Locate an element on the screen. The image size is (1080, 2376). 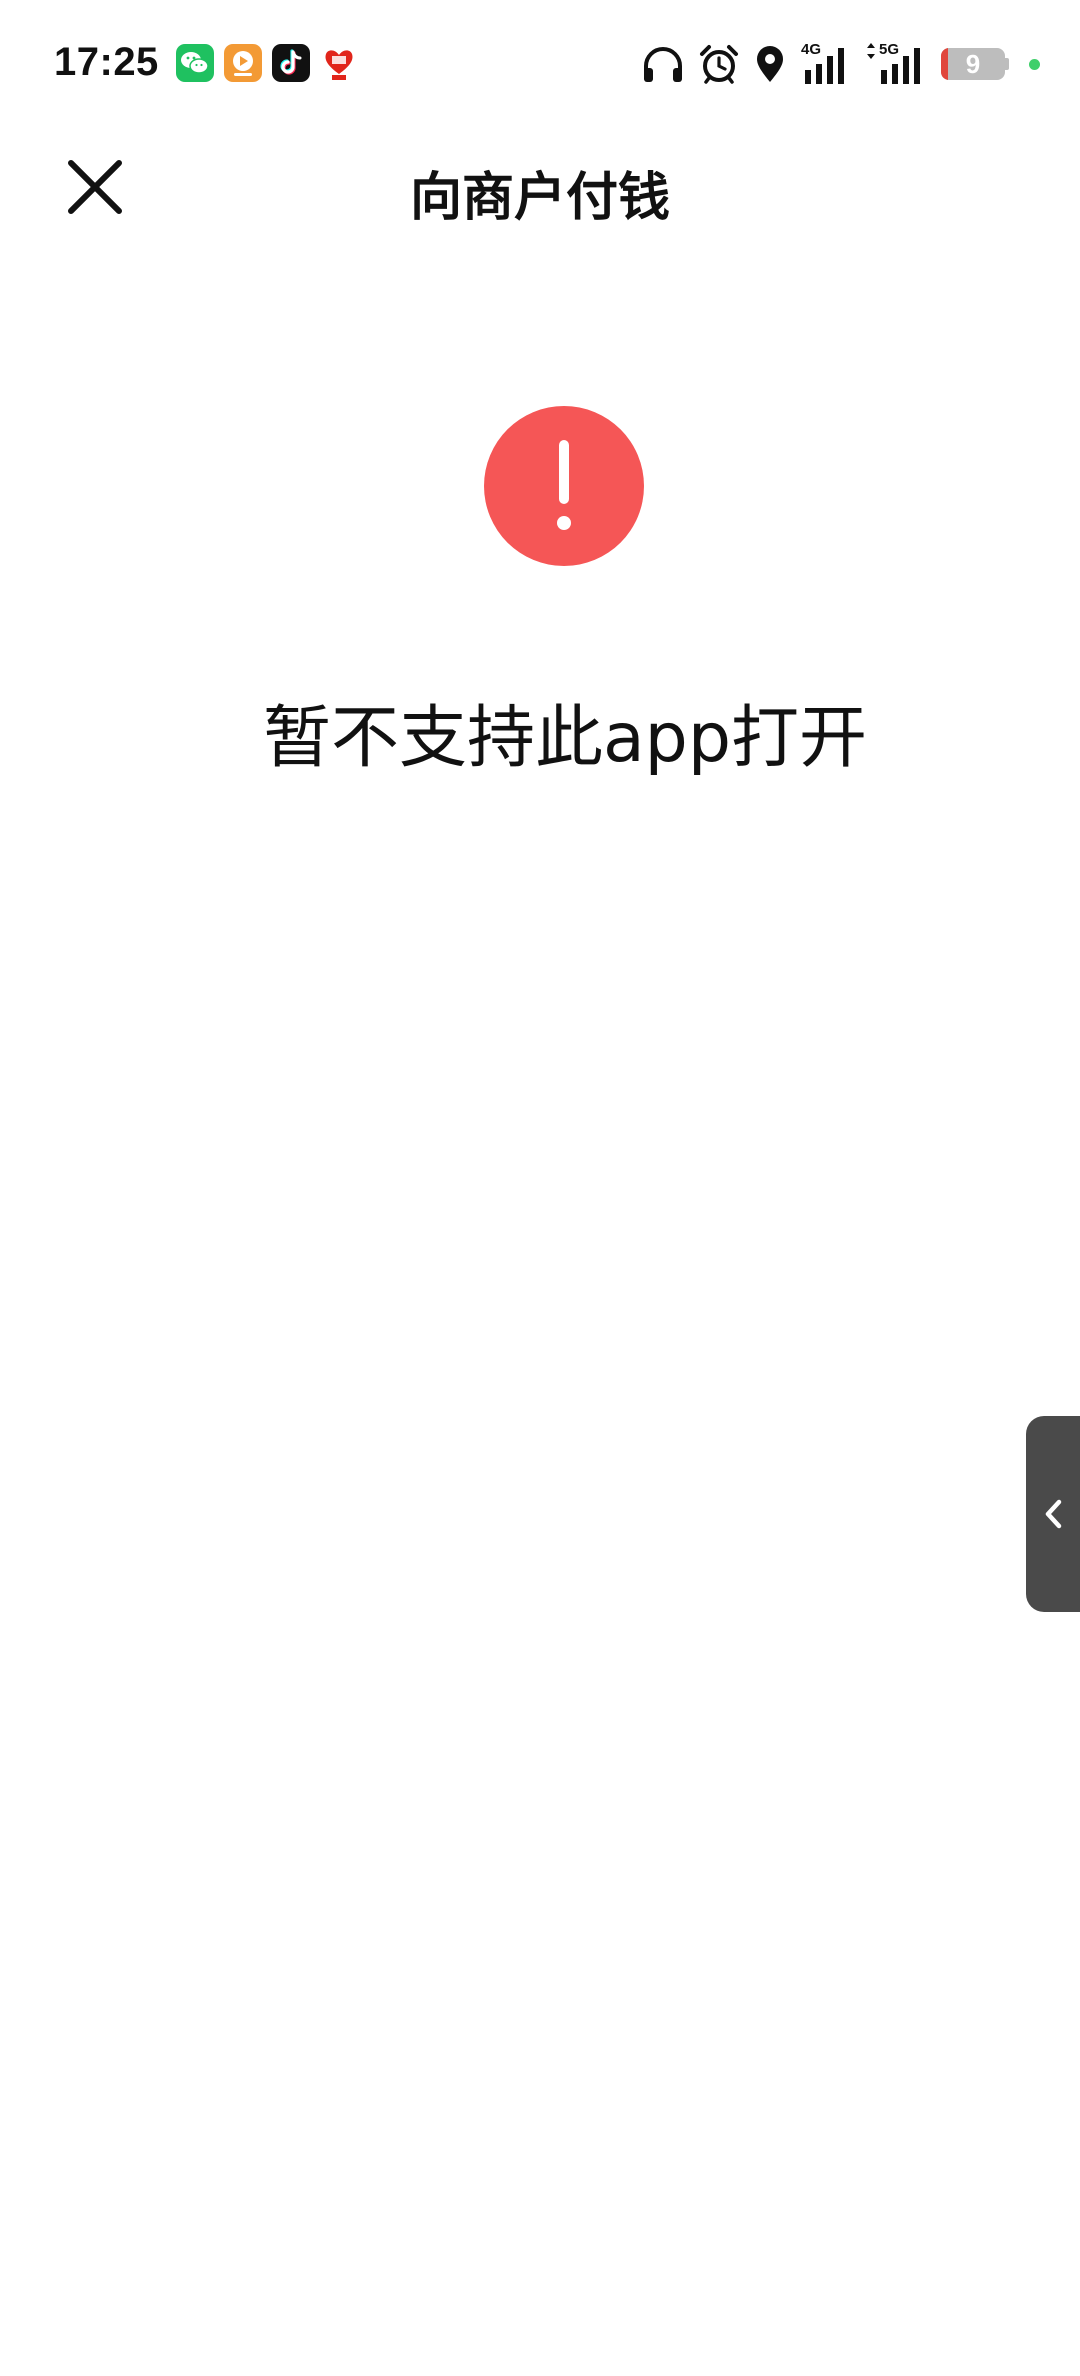
battery-level: 9 is located at coordinates (973, 63).